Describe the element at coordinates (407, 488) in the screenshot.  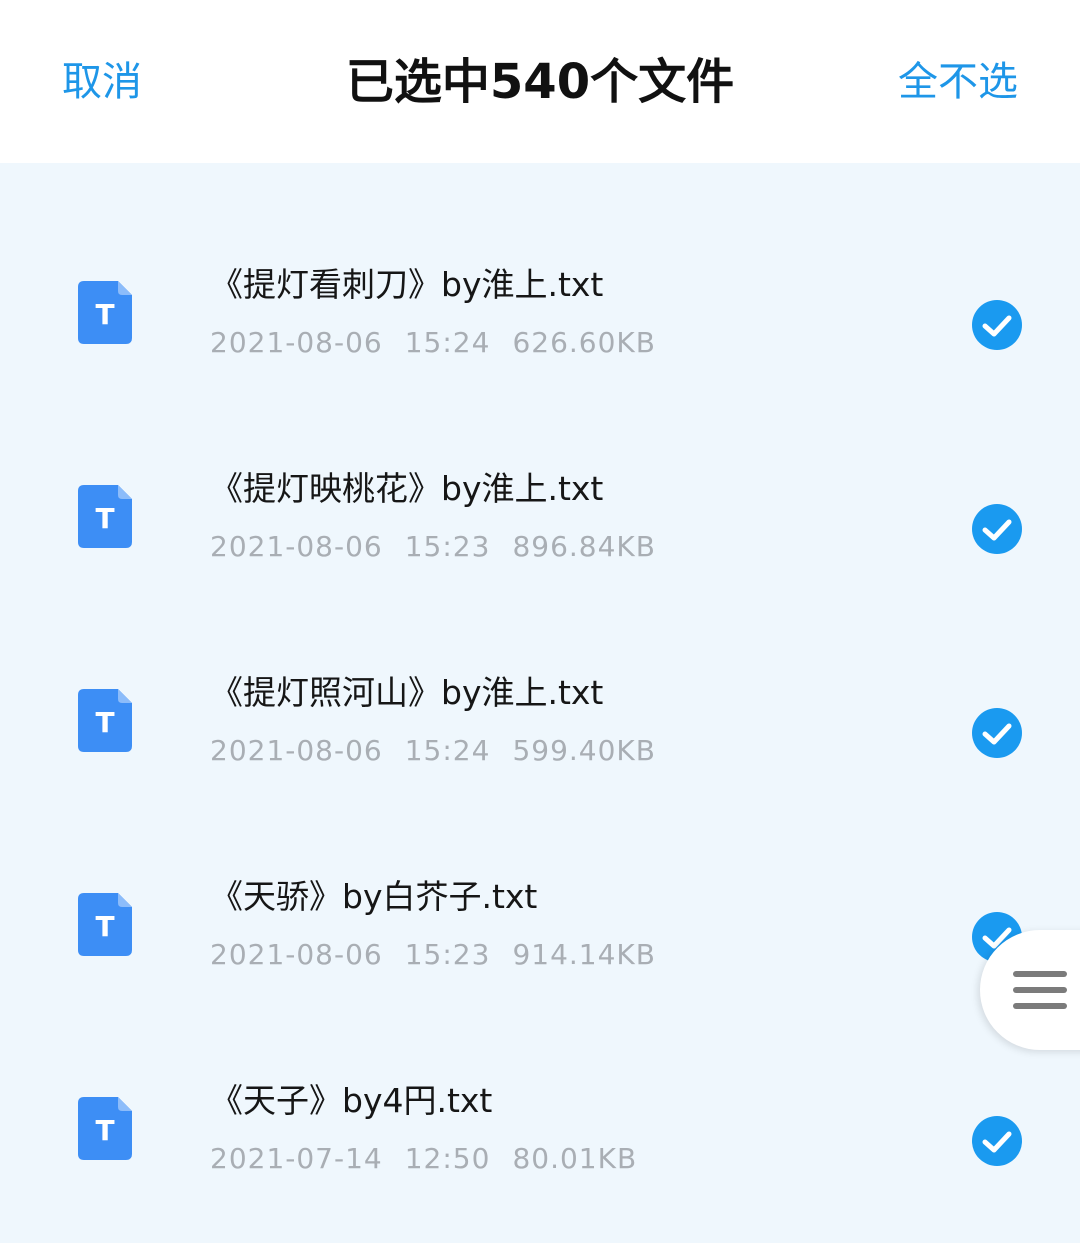
I see `file-name: 《提灯映桃花》by淮上.txt` at that location.